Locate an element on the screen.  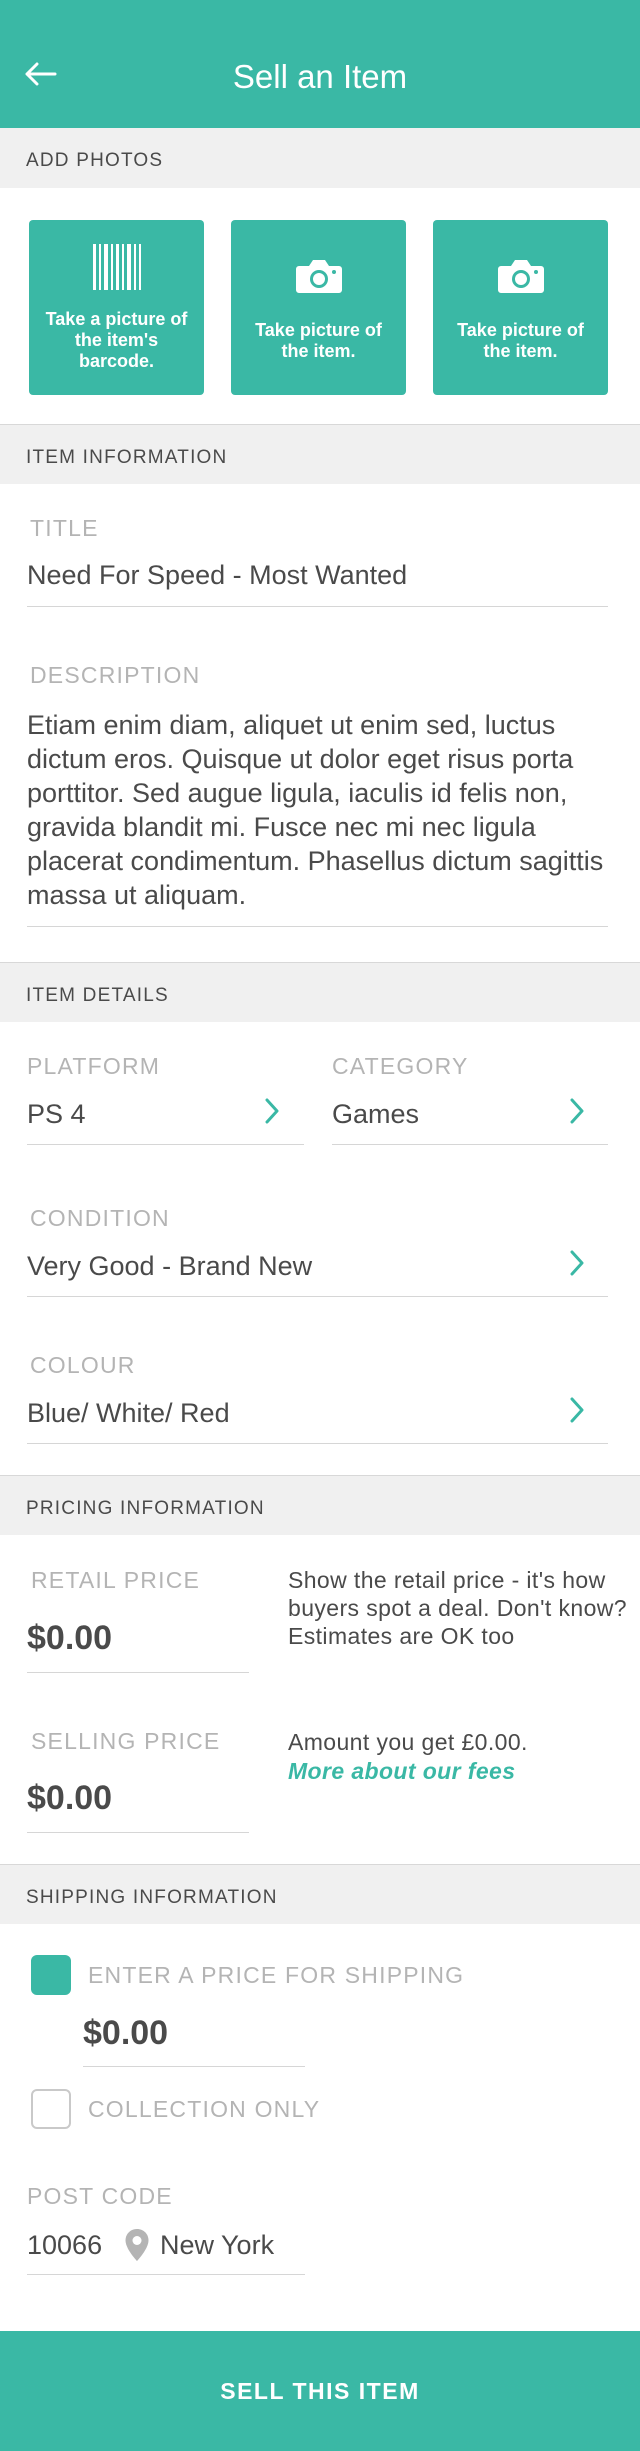
category-value: Games is located at coordinates (376, 1114).